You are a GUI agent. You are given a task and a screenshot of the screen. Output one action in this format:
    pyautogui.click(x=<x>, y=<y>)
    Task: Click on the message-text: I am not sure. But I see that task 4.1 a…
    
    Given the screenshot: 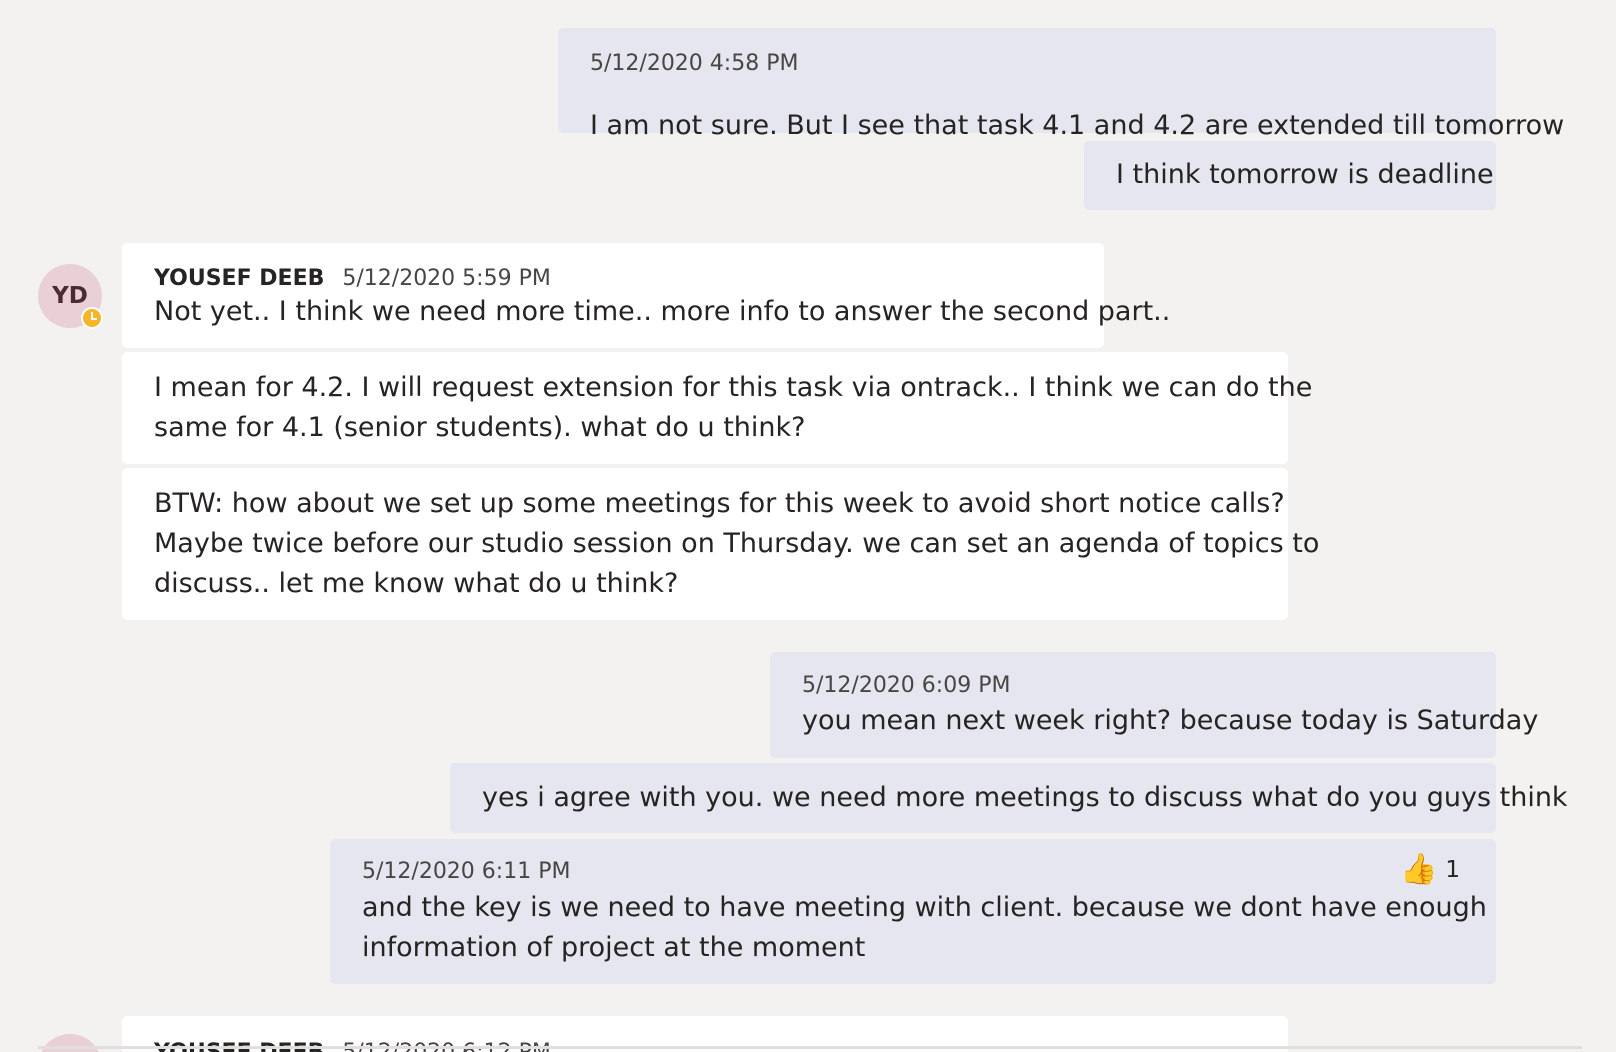 What is the action you would take?
    pyautogui.click(x=1077, y=125)
    